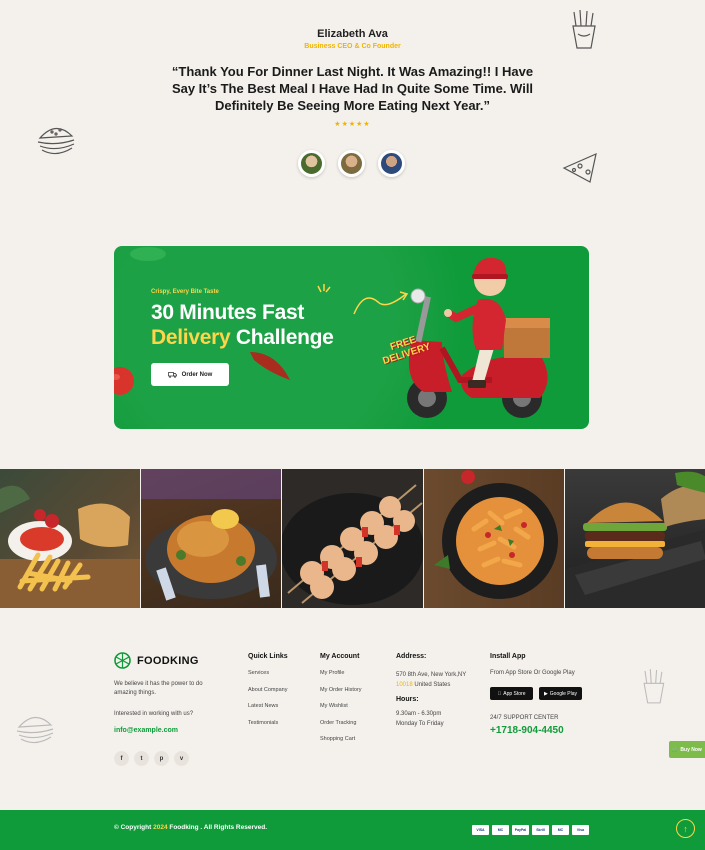  I want to click on burger-image, so click(634, 539).